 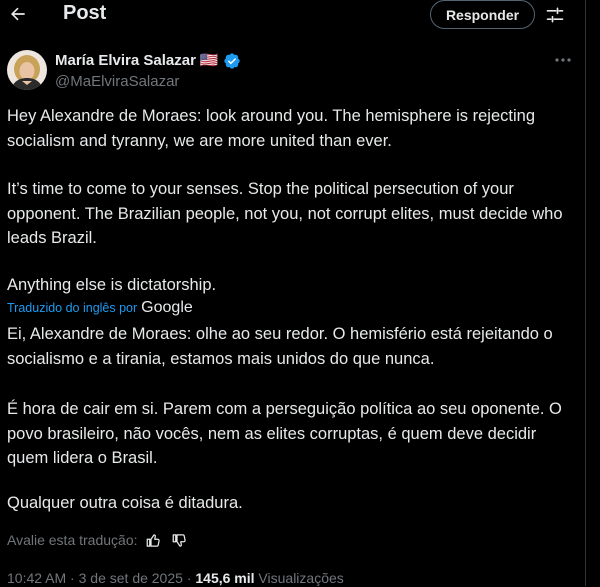 I want to click on thumbs-down-icon, so click(x=179, y=540).